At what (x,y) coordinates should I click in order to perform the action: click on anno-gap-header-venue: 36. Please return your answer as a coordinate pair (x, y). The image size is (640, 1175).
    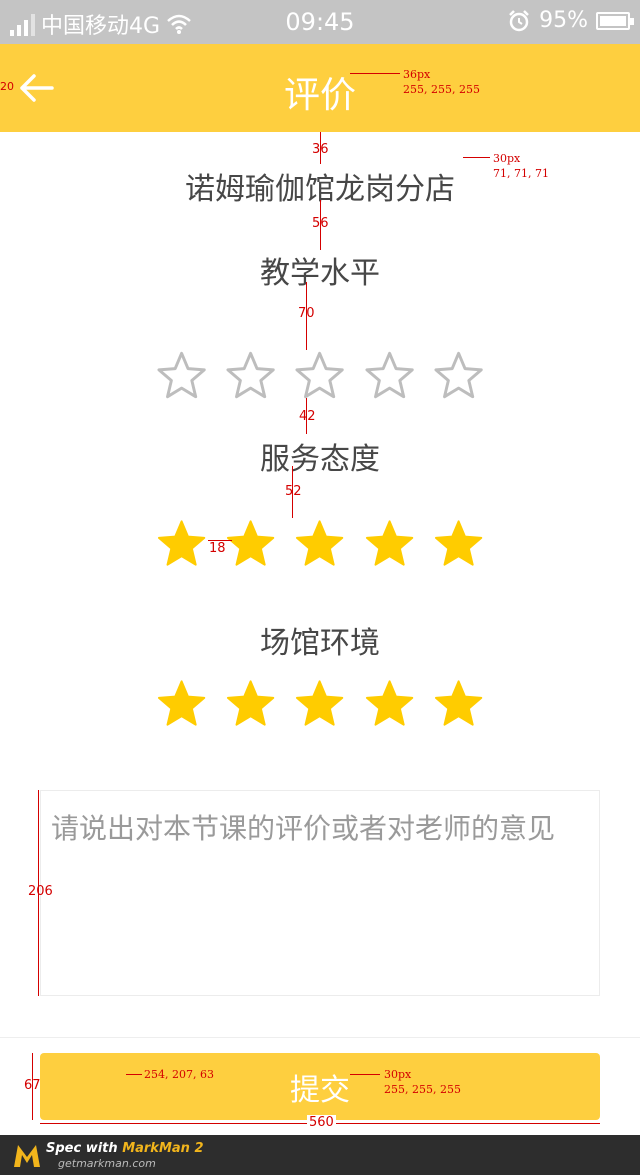
    Looking at the image, I should click on (320, 149).